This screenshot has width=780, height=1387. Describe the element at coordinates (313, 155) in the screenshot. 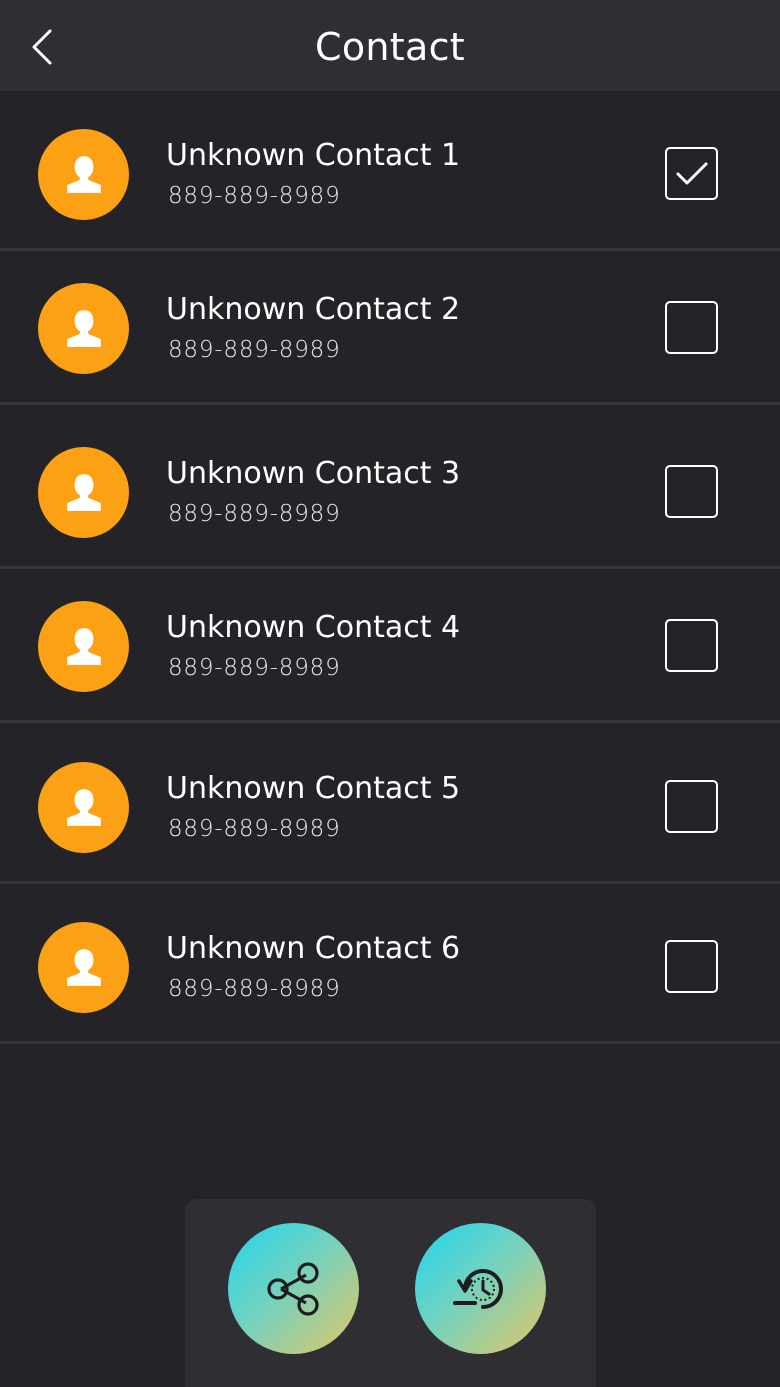

I see `contact-name: Unknown Contact 1` at that location.